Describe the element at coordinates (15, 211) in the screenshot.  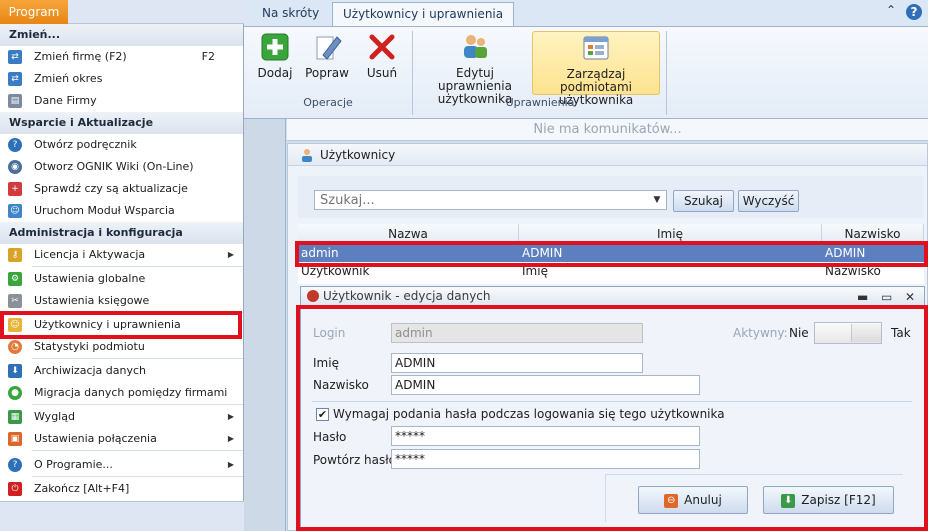
I see `support-icon: ☺` at that location.